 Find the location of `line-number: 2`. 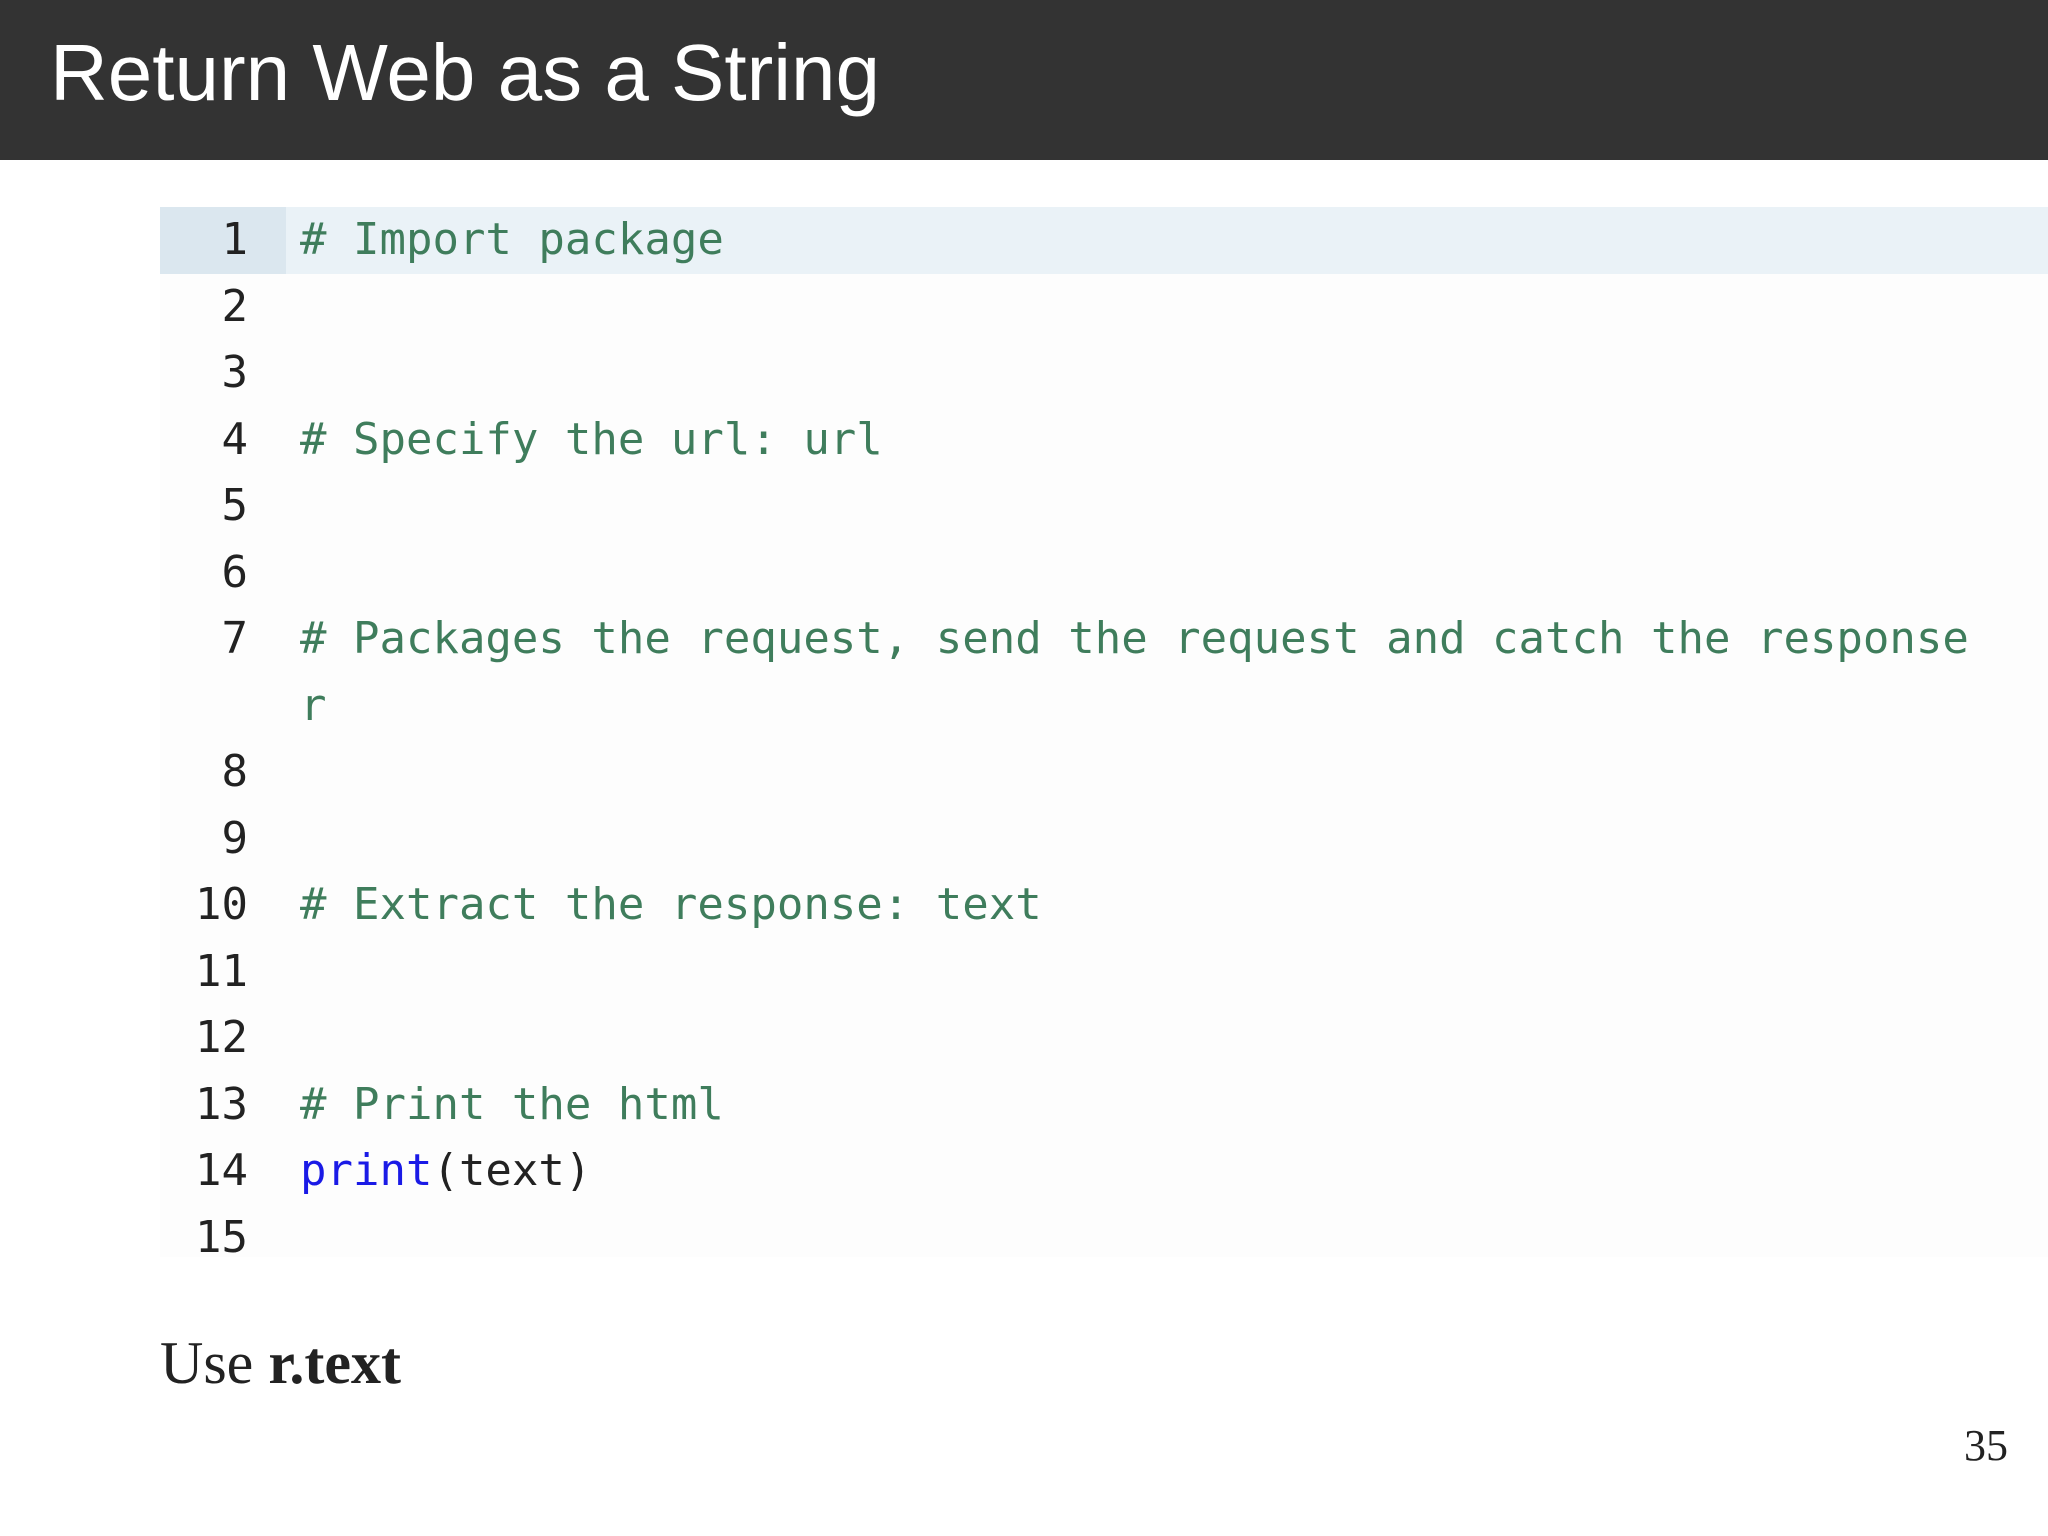

line-number: 2 is located at coordinates (235, 306).